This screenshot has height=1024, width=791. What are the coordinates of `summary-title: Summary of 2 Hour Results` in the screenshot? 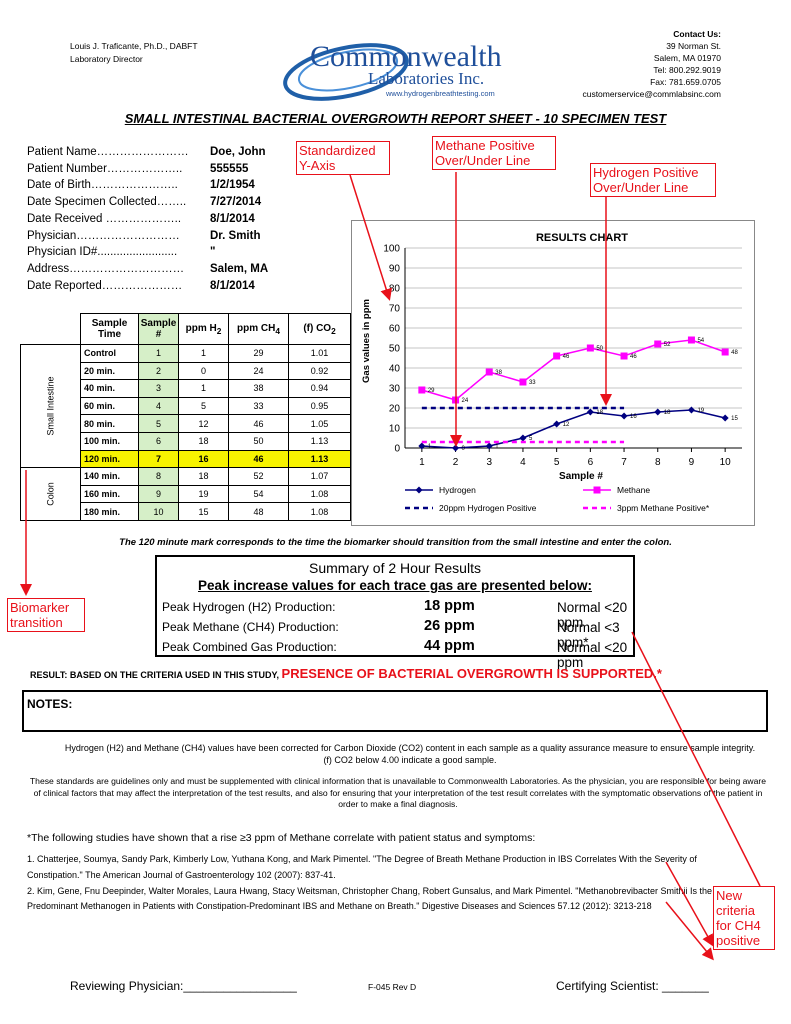 It's located at (395, 568).